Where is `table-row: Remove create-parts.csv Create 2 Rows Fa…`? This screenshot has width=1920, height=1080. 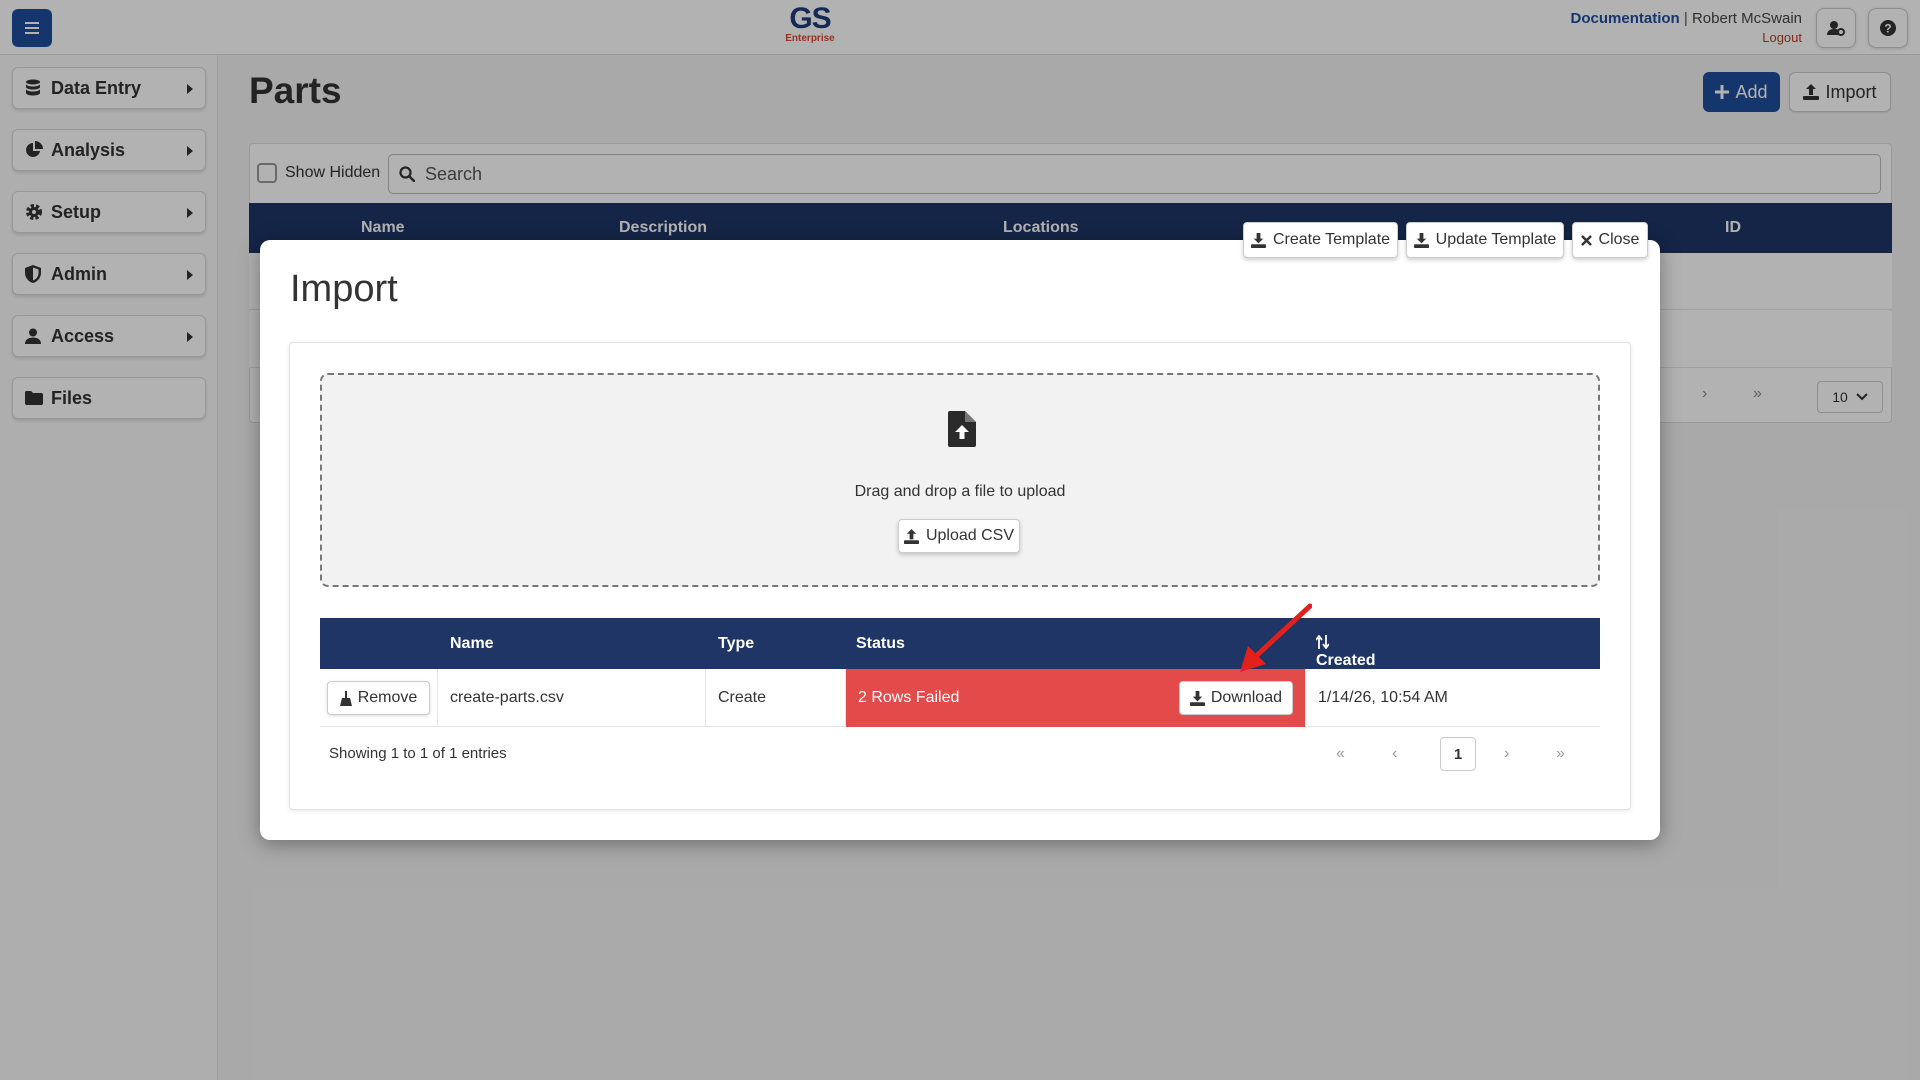
table-row: Remove create-parts.csv Create 2 Rows Fa… is located at coordinates (960, 698).